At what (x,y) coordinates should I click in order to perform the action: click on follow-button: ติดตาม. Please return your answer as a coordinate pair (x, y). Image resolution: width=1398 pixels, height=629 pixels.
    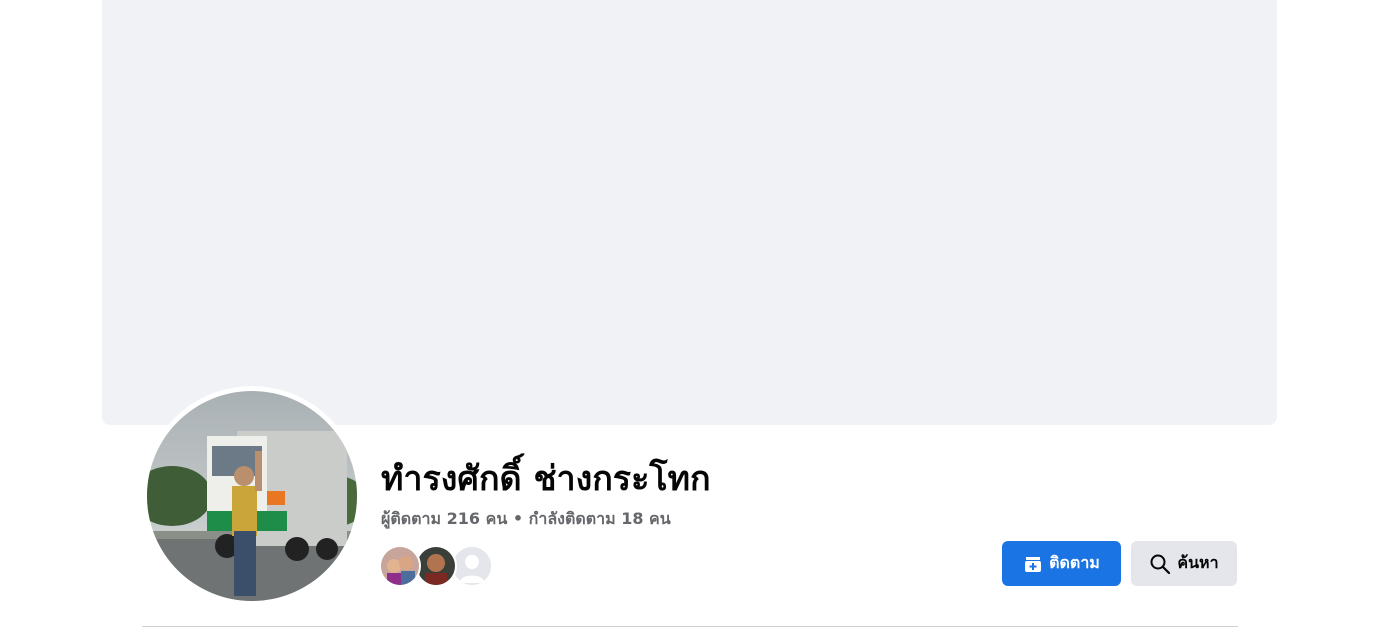
    Looking at the image, I should click on (1061, 563).